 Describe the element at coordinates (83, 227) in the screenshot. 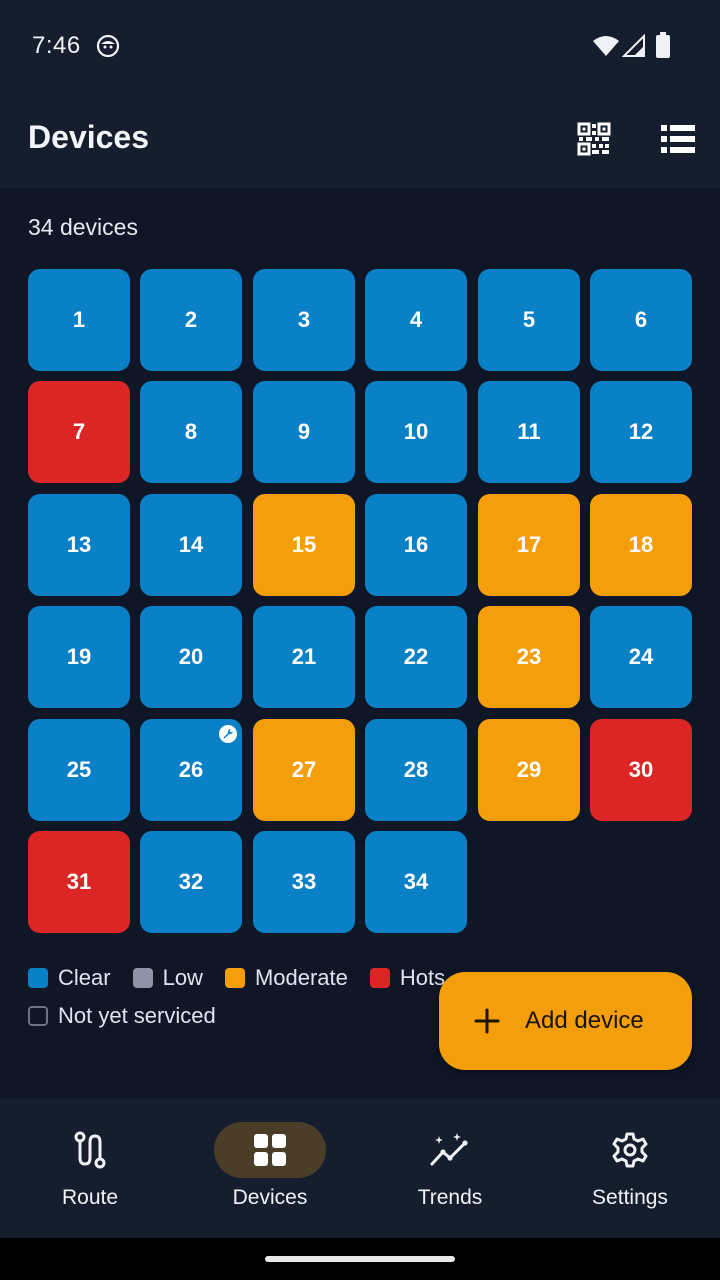

I see `device-count: 34 devices` at that location.